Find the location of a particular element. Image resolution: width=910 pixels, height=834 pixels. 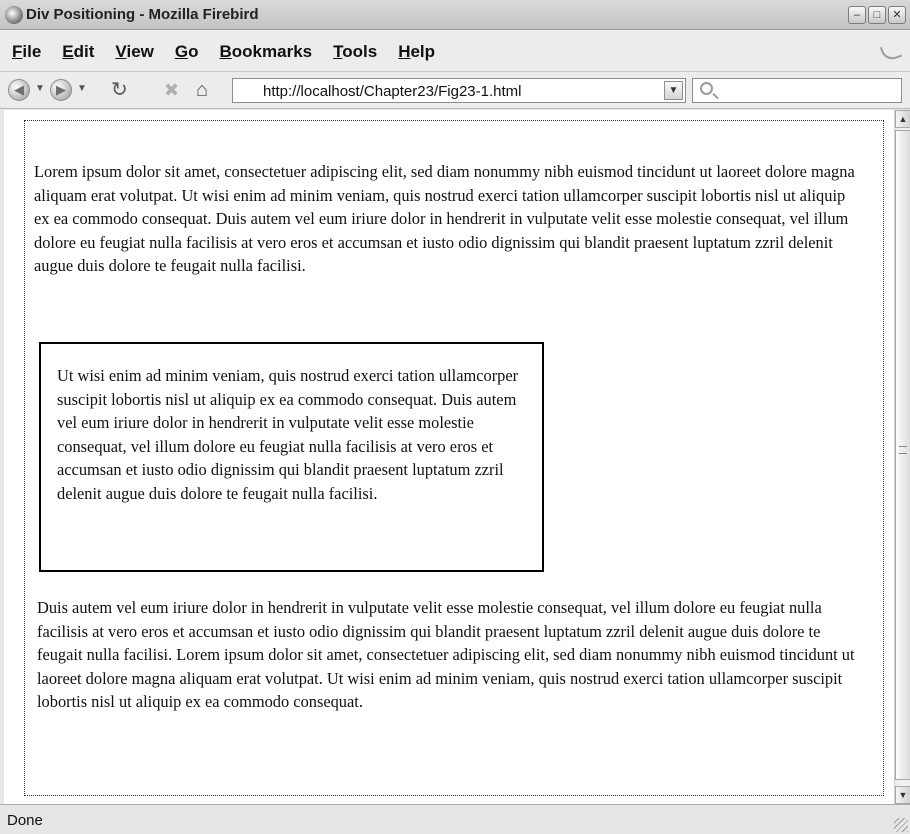

menu-bar: File Edit View Go Bookmarks Tools Help is located at coordinates (455, 51).